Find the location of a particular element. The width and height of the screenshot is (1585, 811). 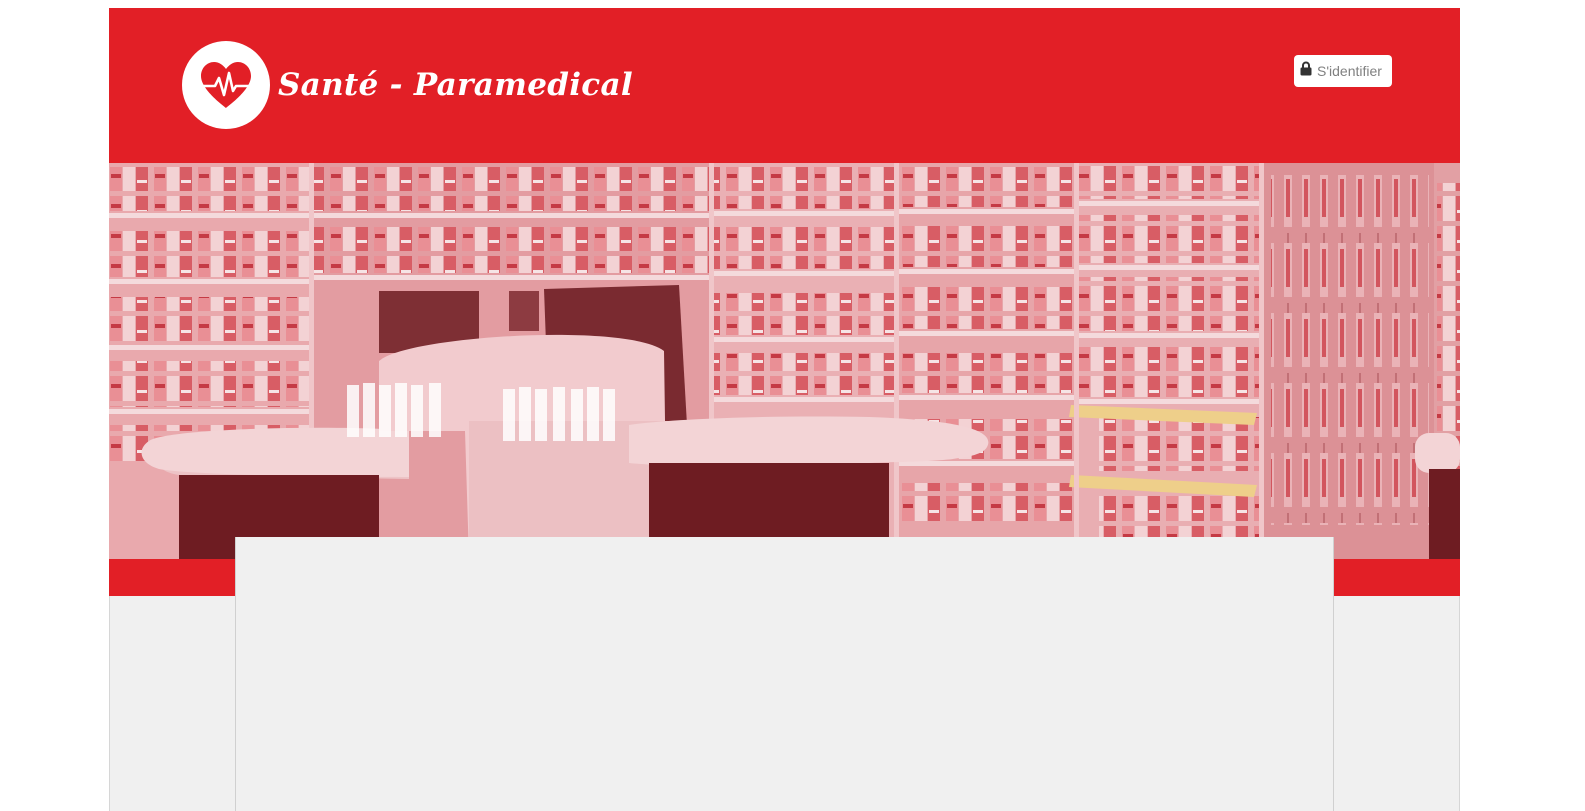

heart-pulse-icon is located at coordinates (226, 85).